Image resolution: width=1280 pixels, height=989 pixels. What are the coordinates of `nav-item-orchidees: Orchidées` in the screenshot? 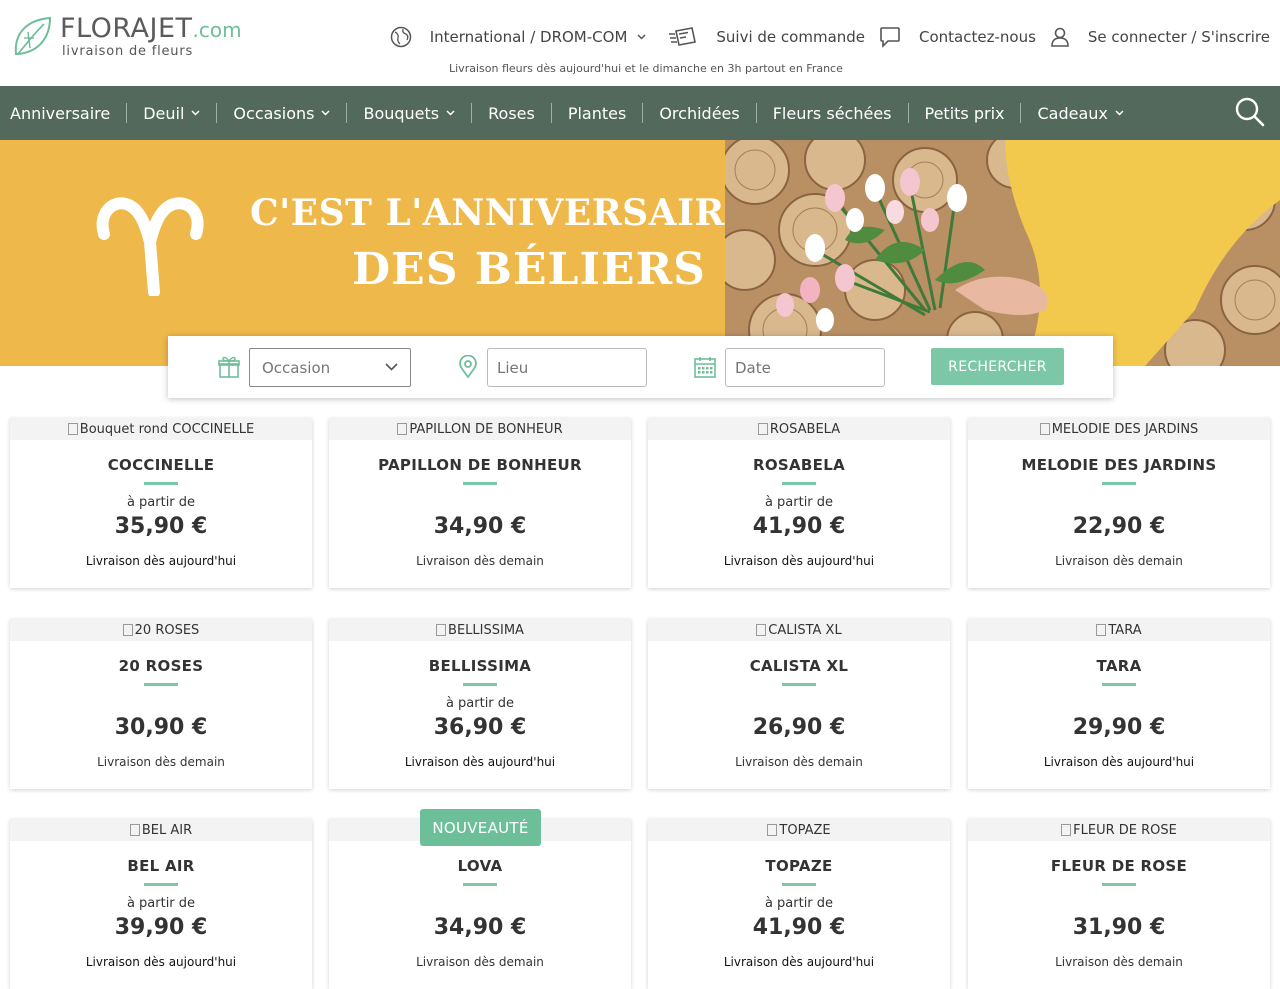 It's located at (698, 113).